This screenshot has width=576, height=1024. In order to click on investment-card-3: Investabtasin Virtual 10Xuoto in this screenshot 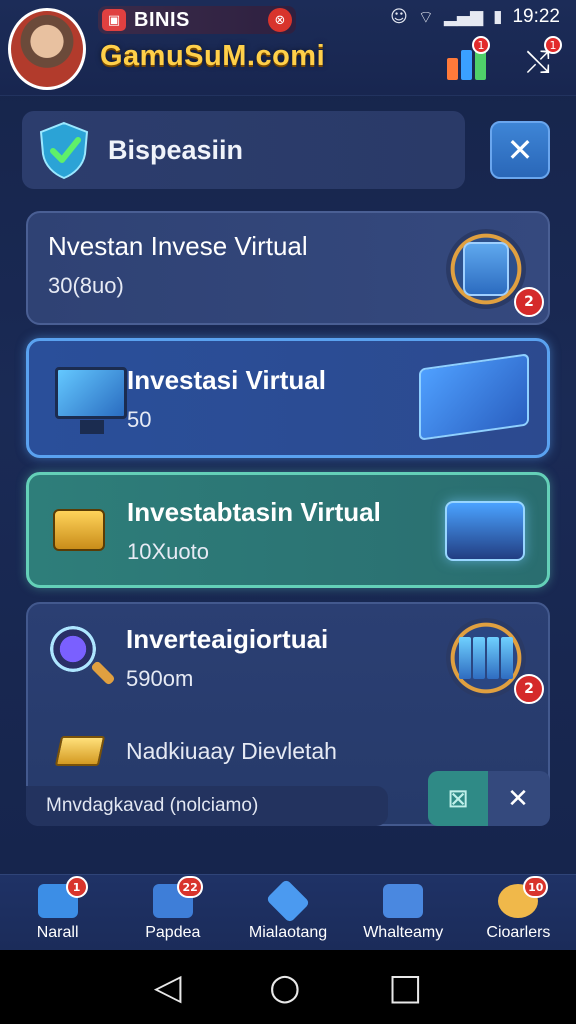, I will do `click(288, 530)`.